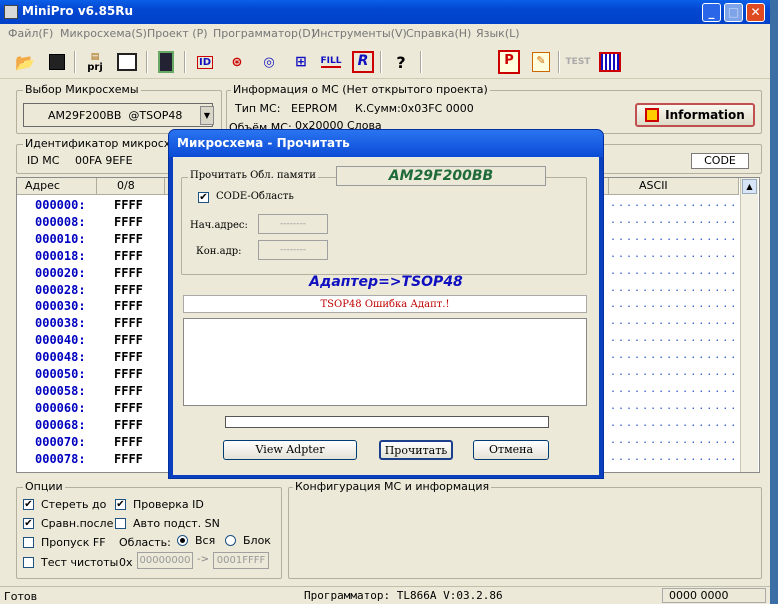 The height and width of the screenshot is (604, 778). I want to click on chip-select-value: AM29F200BB @TSOP48, so click(115, 115).